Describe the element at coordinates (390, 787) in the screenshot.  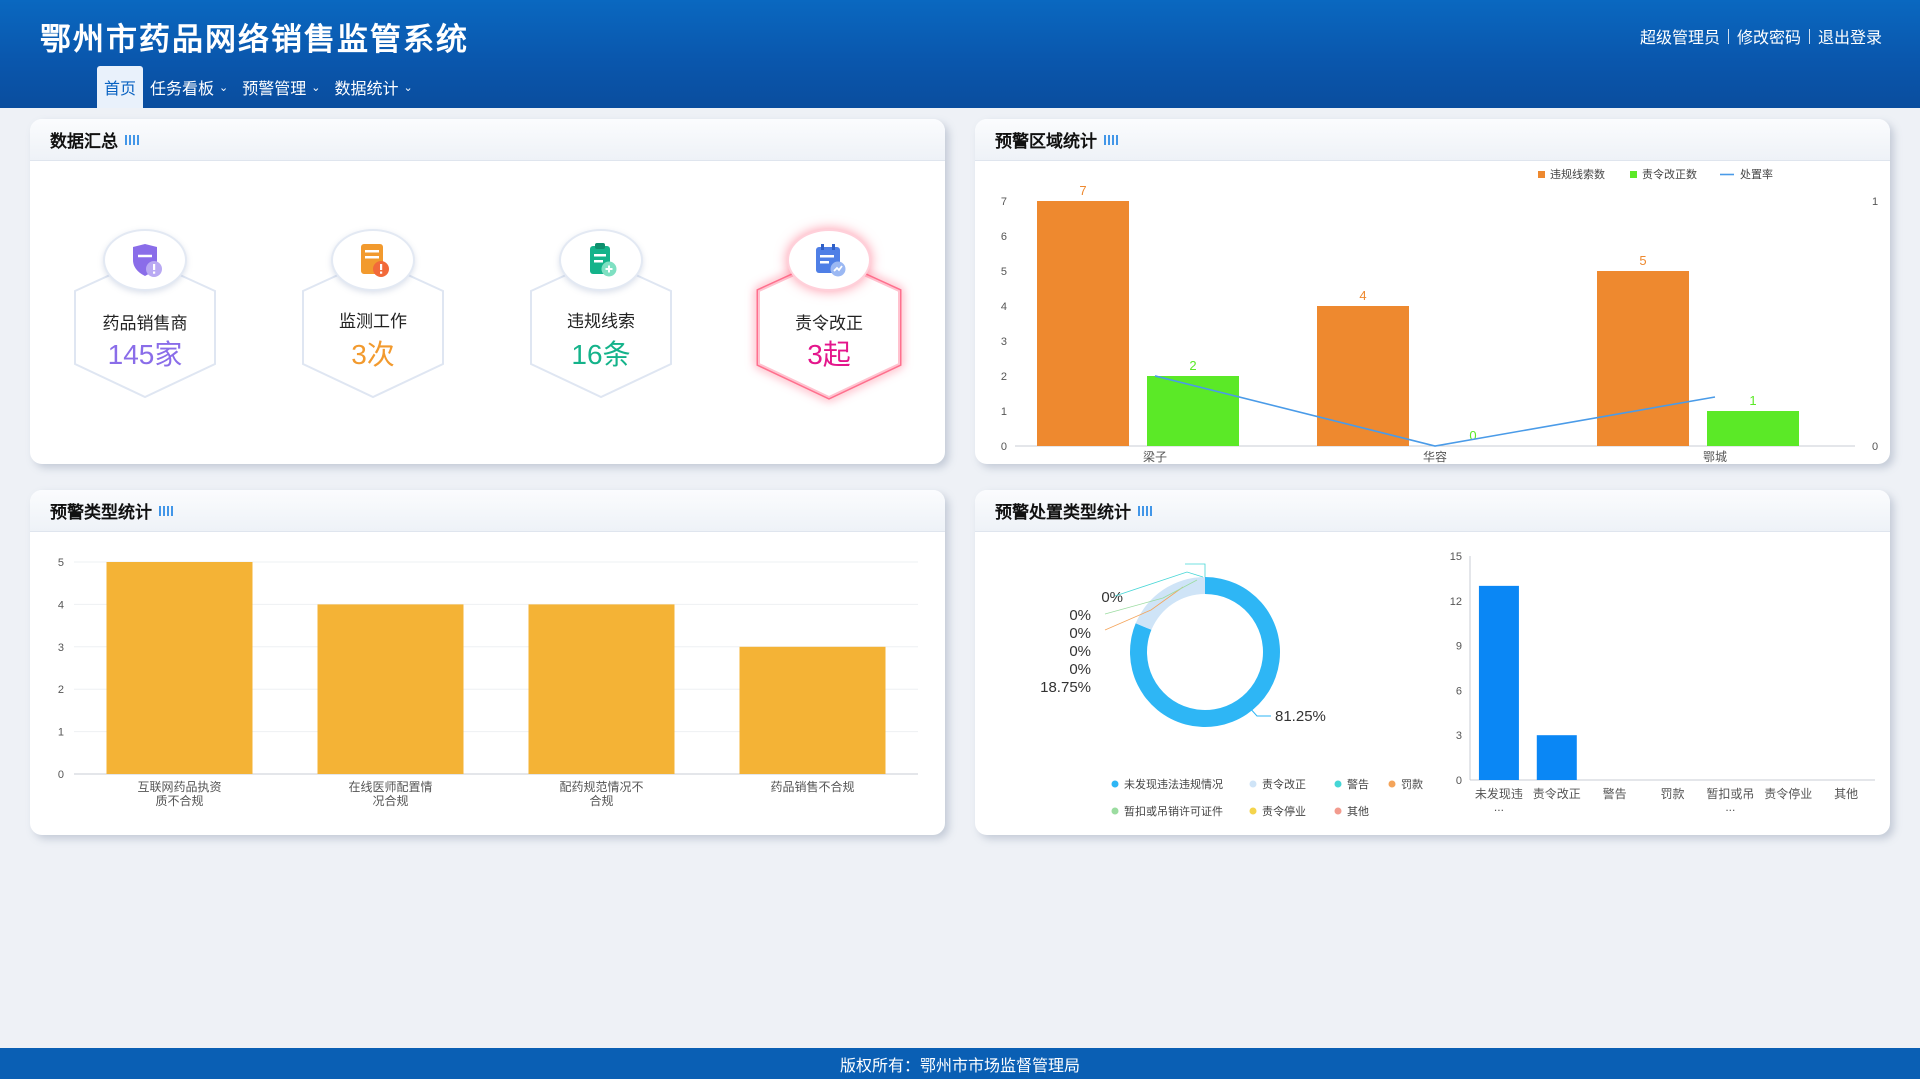
I see `x-tick-label: 在线医师配置情` at that location.